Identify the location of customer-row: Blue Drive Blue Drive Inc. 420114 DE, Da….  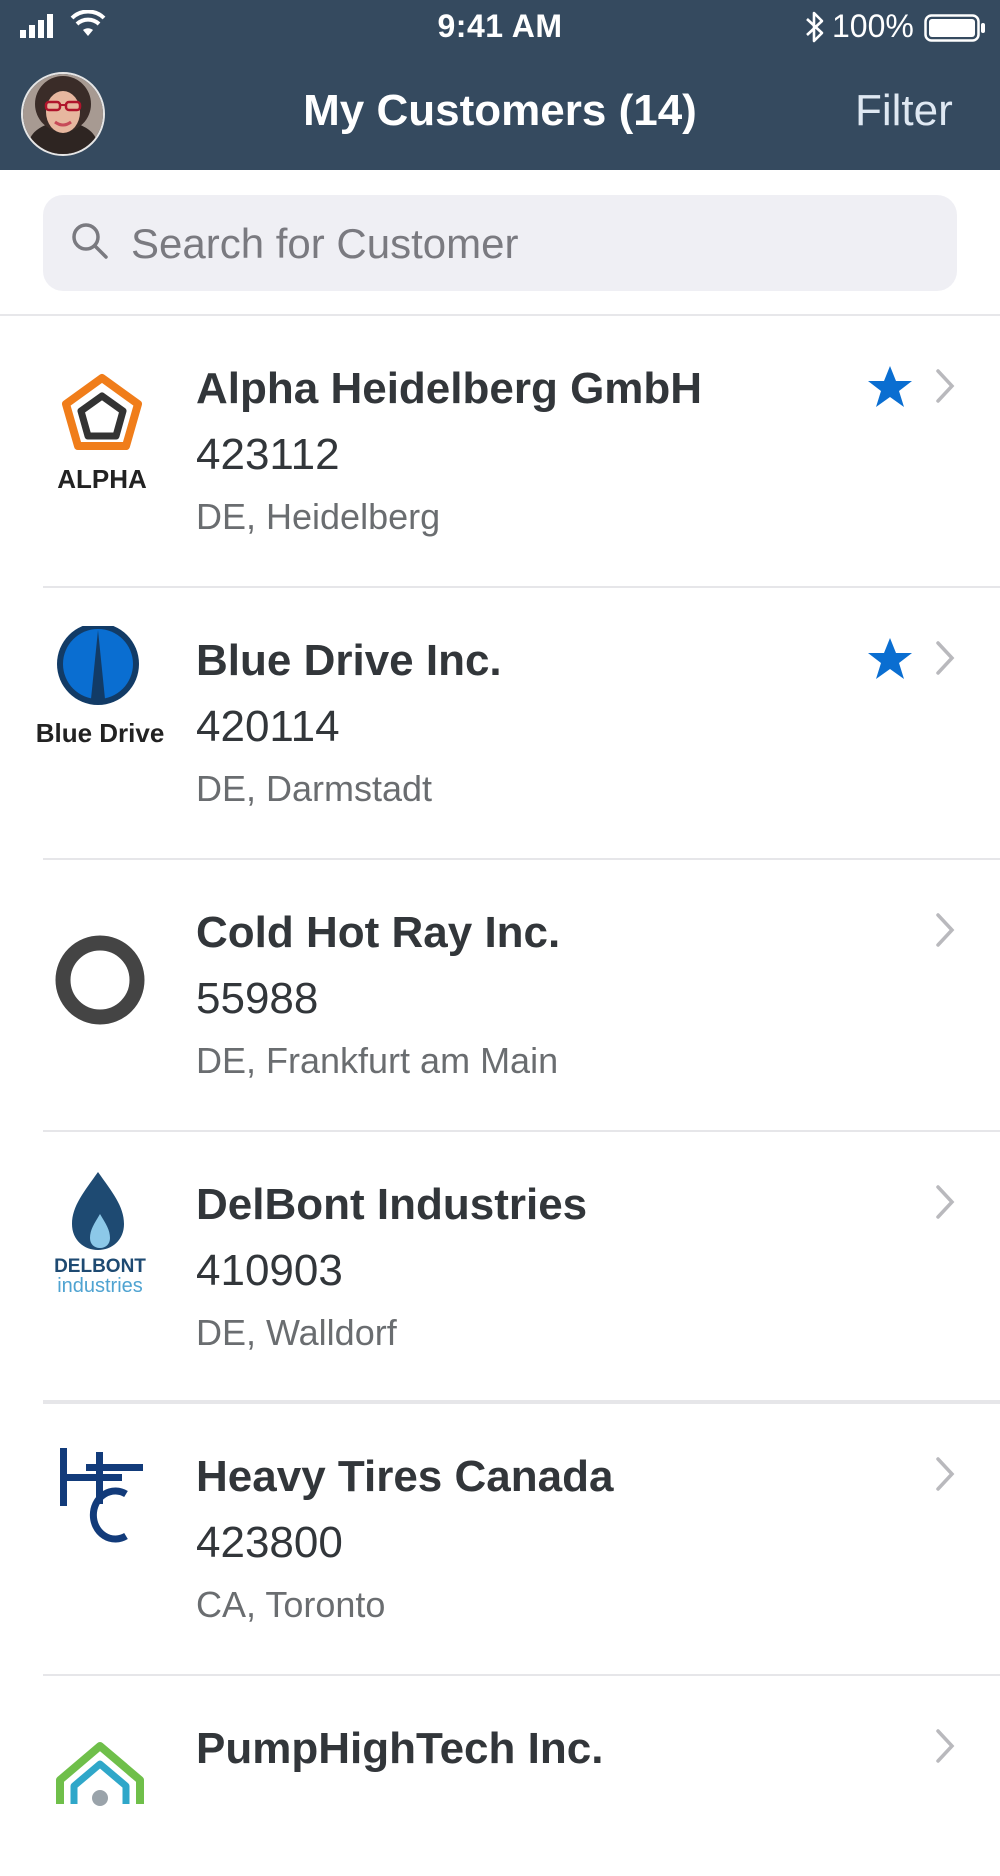
(500, 724).